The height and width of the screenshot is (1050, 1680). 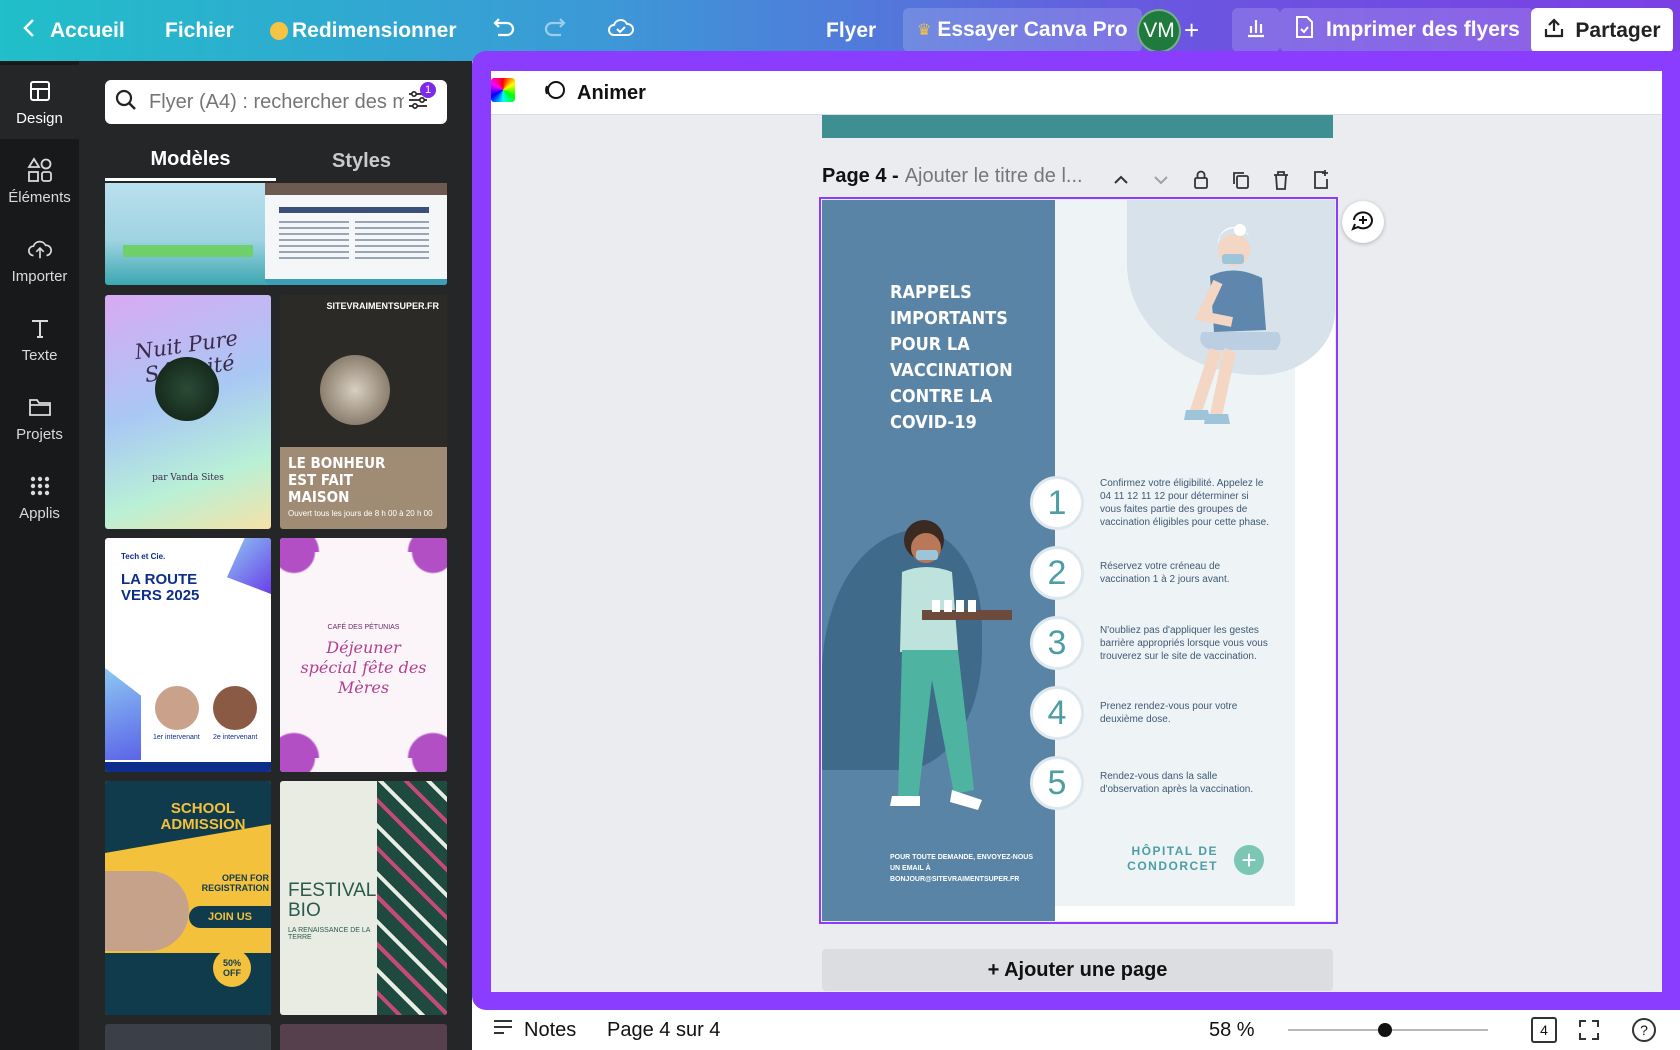 I want to click on add-comment-button, so click(x=1363, y=222).